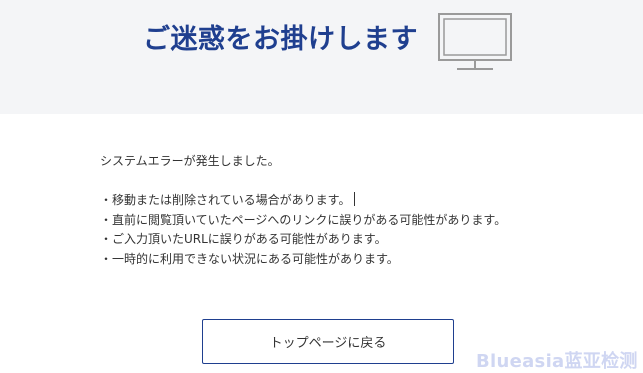  Describe the element at coordinates (557, 361) in the screenshot. I see `watermark: Blueasia蓝亚检测` at that location.